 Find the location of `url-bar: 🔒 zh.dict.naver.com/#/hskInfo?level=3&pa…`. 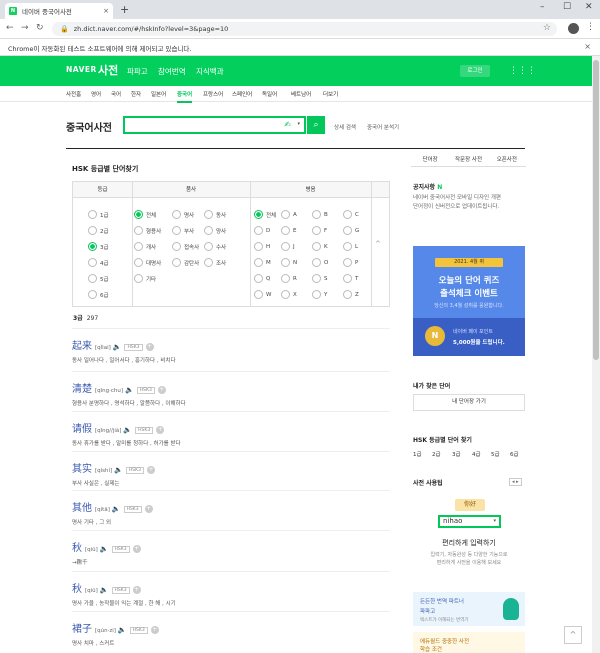

url-bar: 🔒 zh.dict.naver.com/#/hskInfo?level=3&pa… is located at coordinates (304, 29).